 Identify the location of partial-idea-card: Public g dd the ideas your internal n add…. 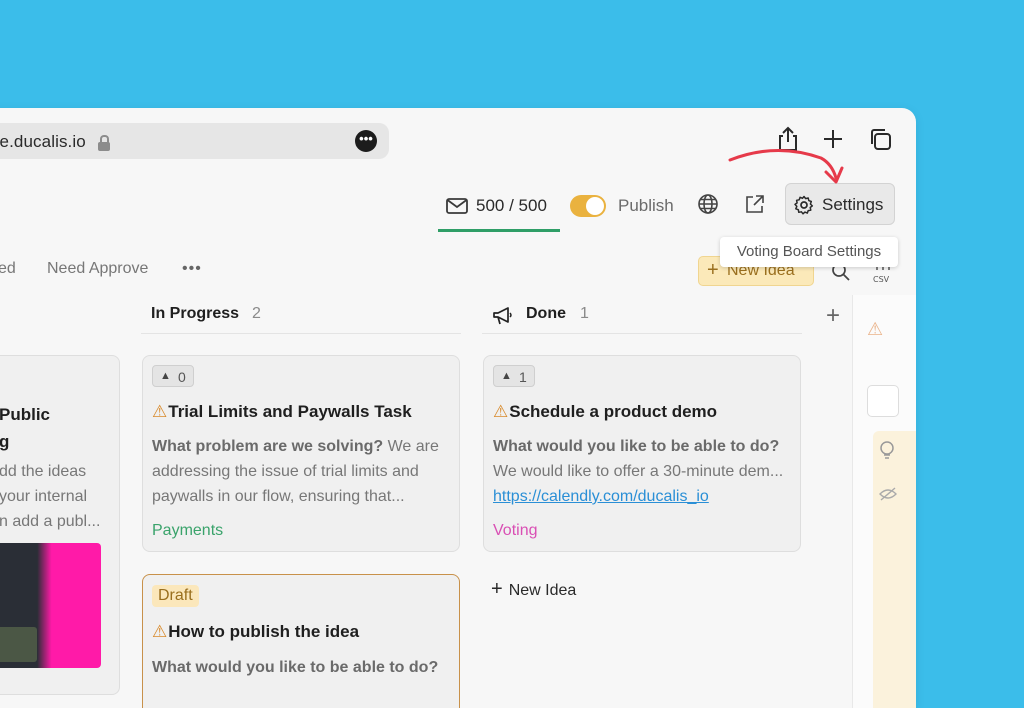
(60, 525).